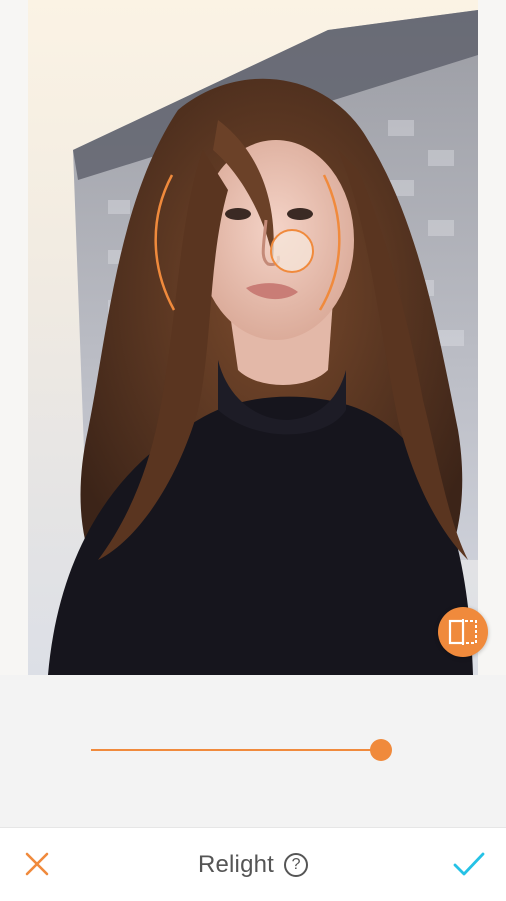 This screenshot has height=901, width=506. I want to click on confirm-button, so click(469, 864).